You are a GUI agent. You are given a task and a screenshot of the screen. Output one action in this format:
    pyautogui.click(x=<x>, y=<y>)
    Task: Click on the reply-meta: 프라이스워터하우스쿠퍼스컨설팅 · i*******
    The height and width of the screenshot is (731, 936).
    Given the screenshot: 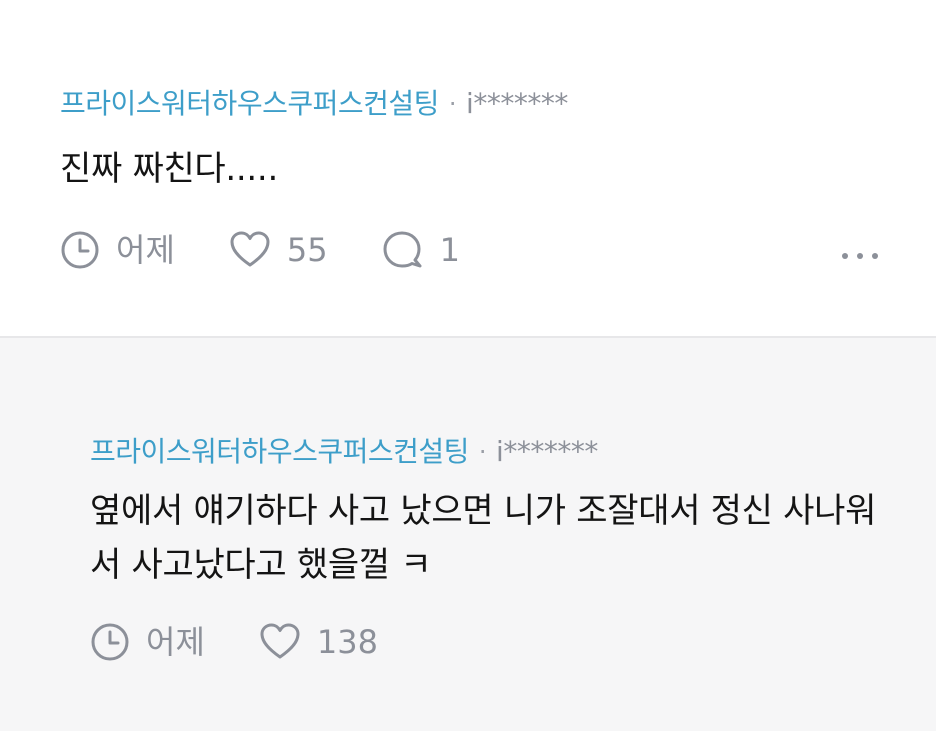 What is the action you would take?
    pyautogui.click(x=513, y=452)
    